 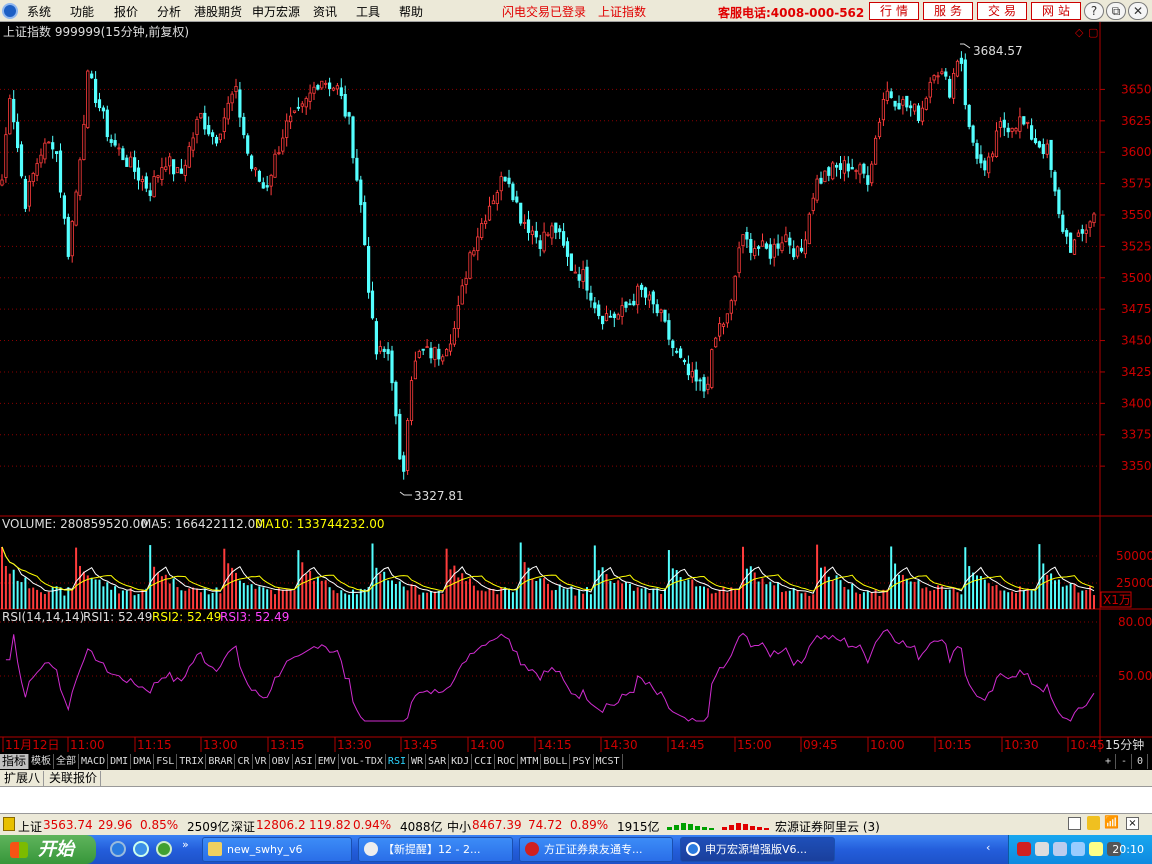 I want to click on indicator-tab-模板: 模板, so click(x=42, y=761).